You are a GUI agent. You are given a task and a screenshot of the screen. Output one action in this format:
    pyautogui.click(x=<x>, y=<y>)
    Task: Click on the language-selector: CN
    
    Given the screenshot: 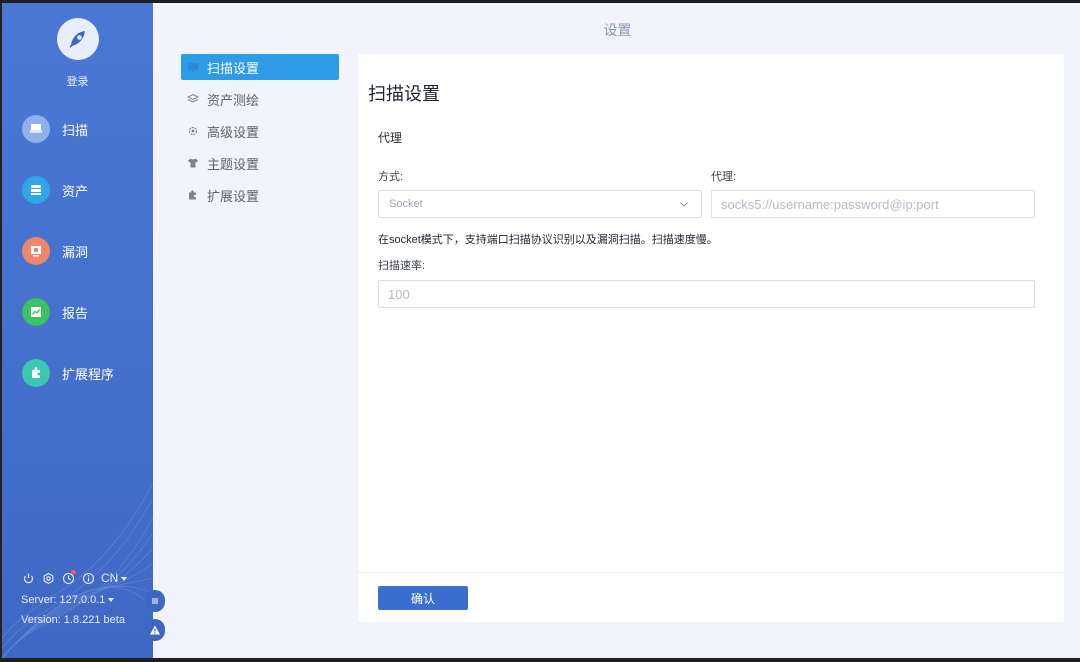 What is the action you would take?
    pyautogui.click(x=114, y=578)
    